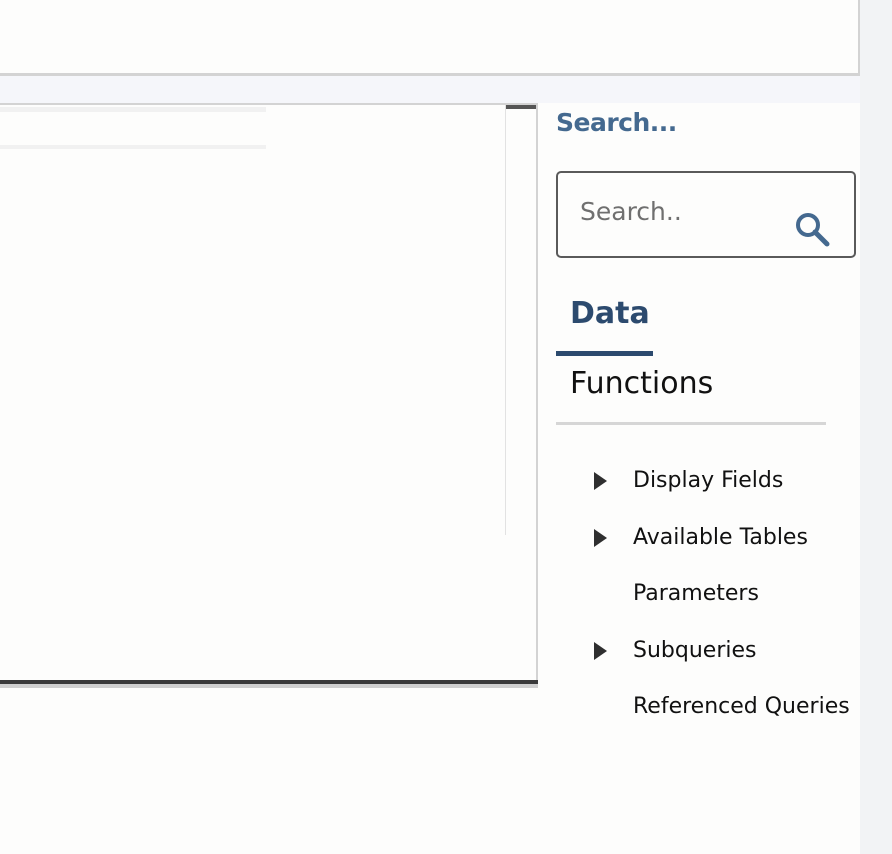 The image size is (892, 854). I want to click on tree-item-parameters: Parameters, so click(720, 603).